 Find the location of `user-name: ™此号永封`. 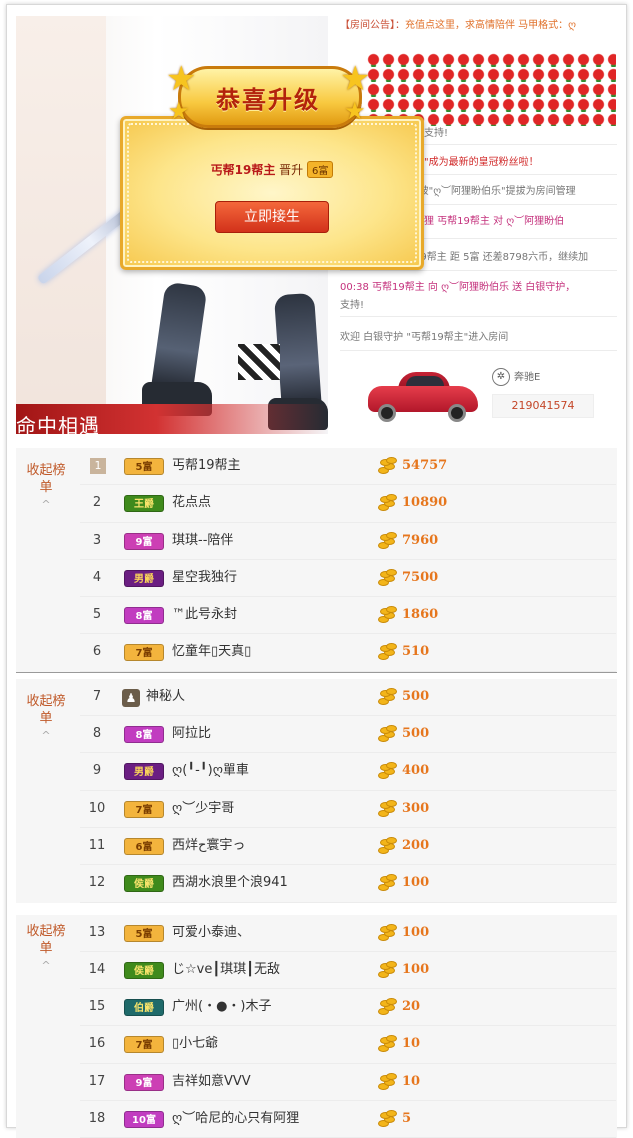

user-name: ™此号永封 is located at coordinates (204, 615).